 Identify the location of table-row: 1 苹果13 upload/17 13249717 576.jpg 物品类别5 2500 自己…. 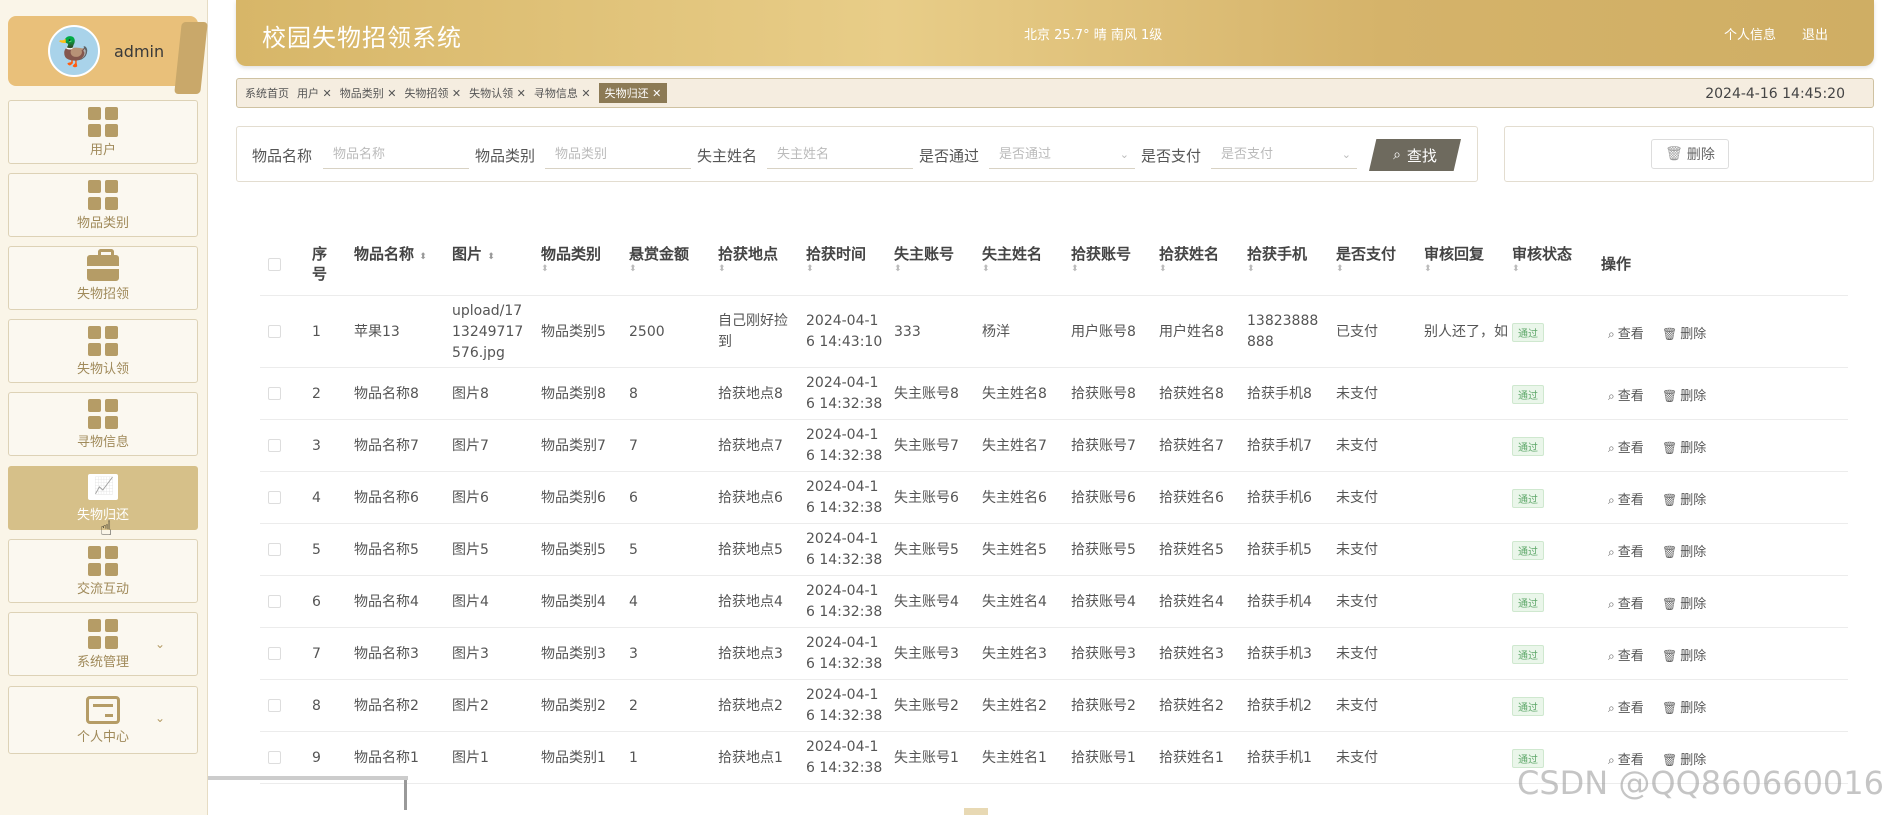
(1054, 332).